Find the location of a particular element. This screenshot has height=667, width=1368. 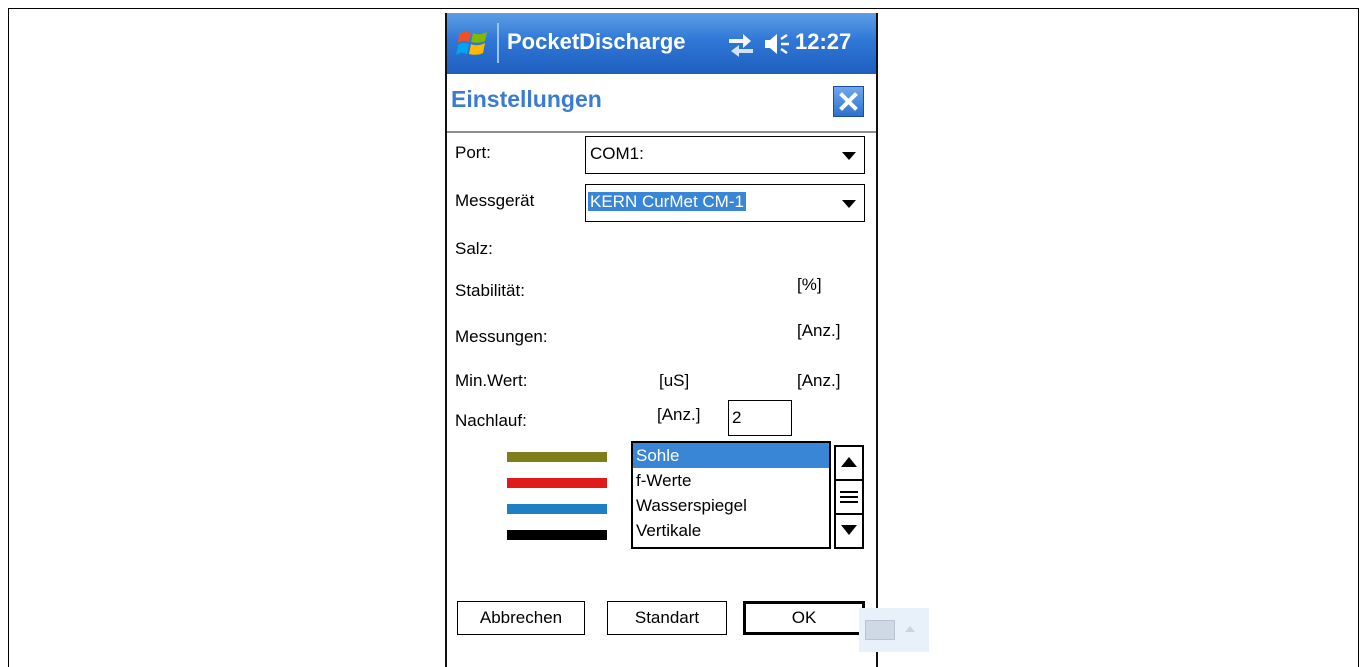

stability-unit: [%] is located at coordinates (809, 284).